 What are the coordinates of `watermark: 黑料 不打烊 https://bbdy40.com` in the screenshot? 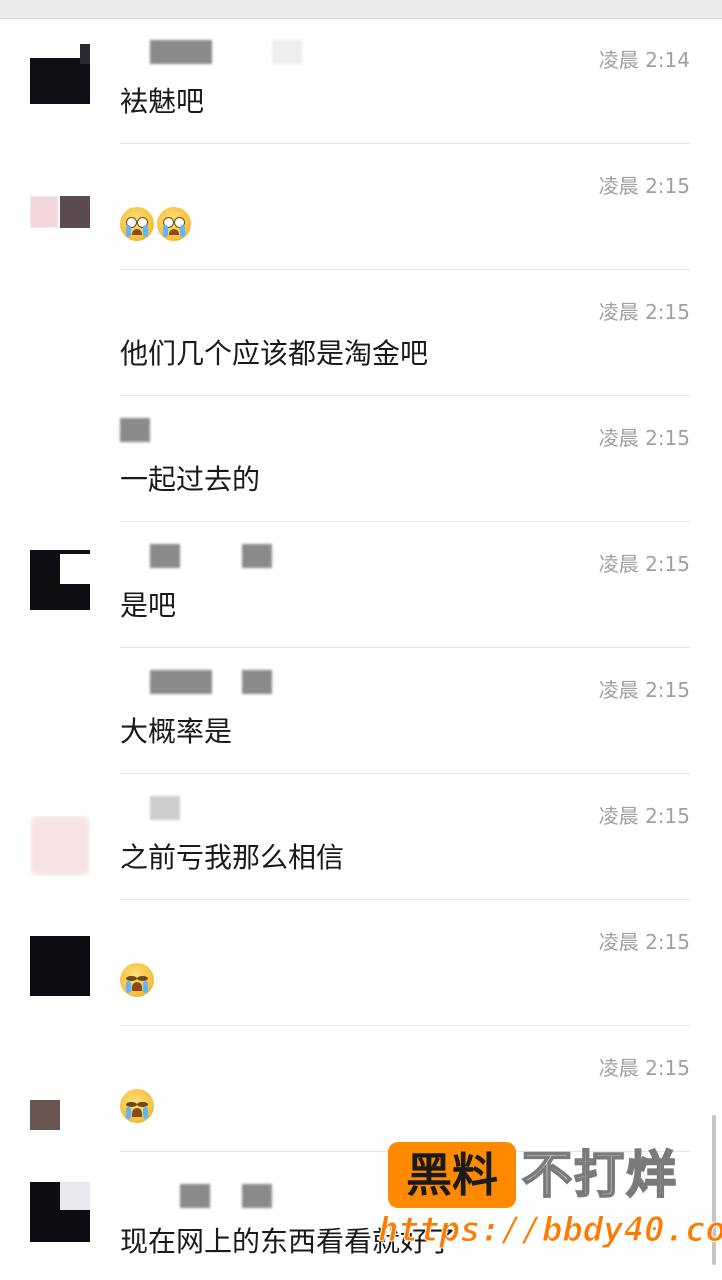 It's located at (549, 1202).